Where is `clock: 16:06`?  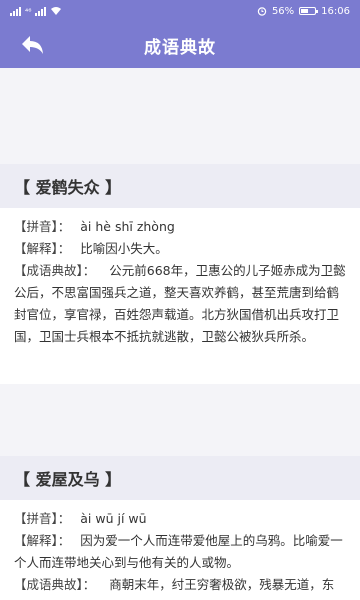
clock: 16:06 is located at coordinates (335, 11).